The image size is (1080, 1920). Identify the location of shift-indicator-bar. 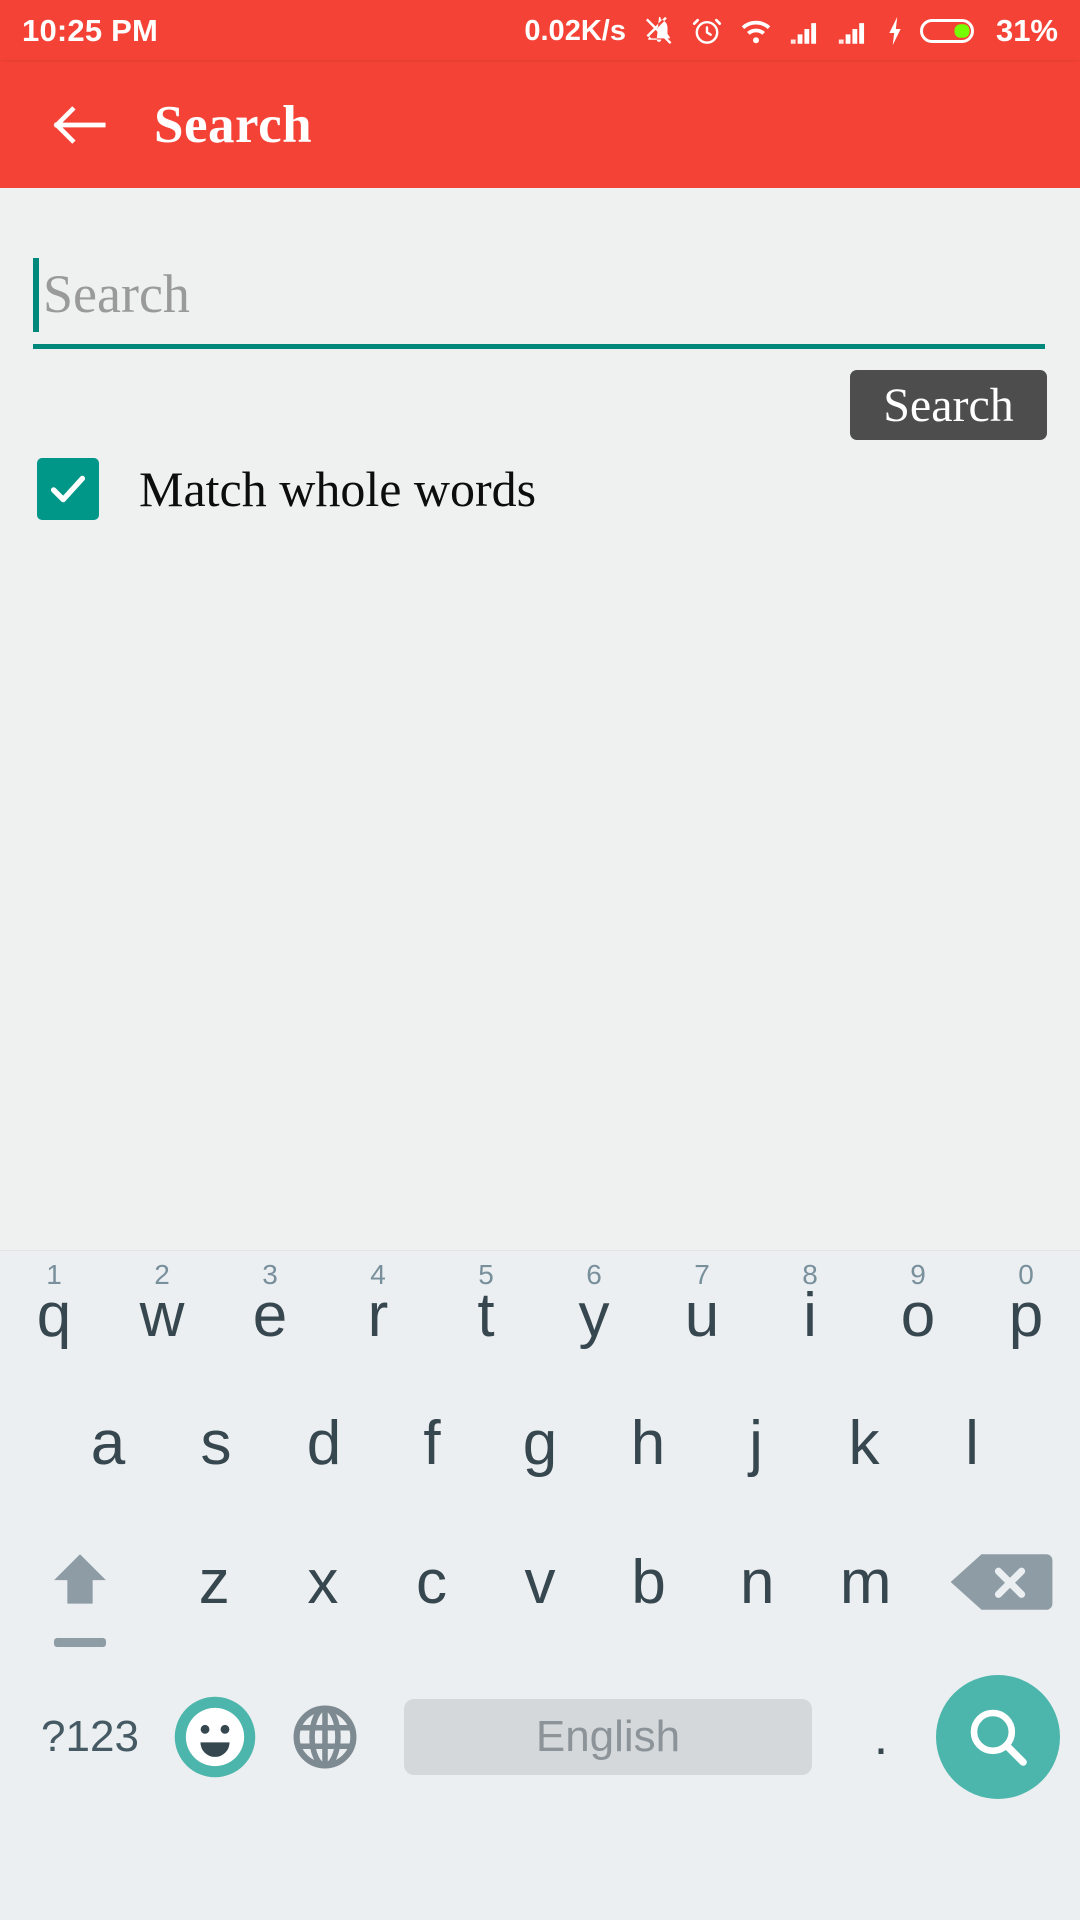
(80, 1642).